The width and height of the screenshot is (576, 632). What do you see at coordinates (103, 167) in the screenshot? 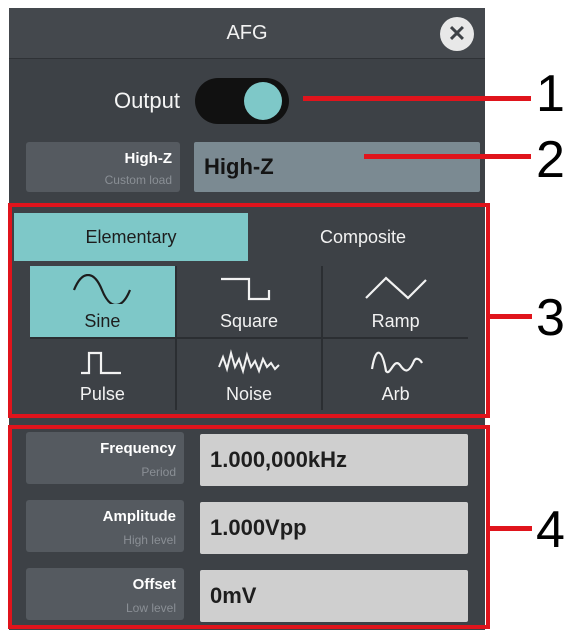
I see `load-button: High-Z Custom load` at bounding box center [103, 167].